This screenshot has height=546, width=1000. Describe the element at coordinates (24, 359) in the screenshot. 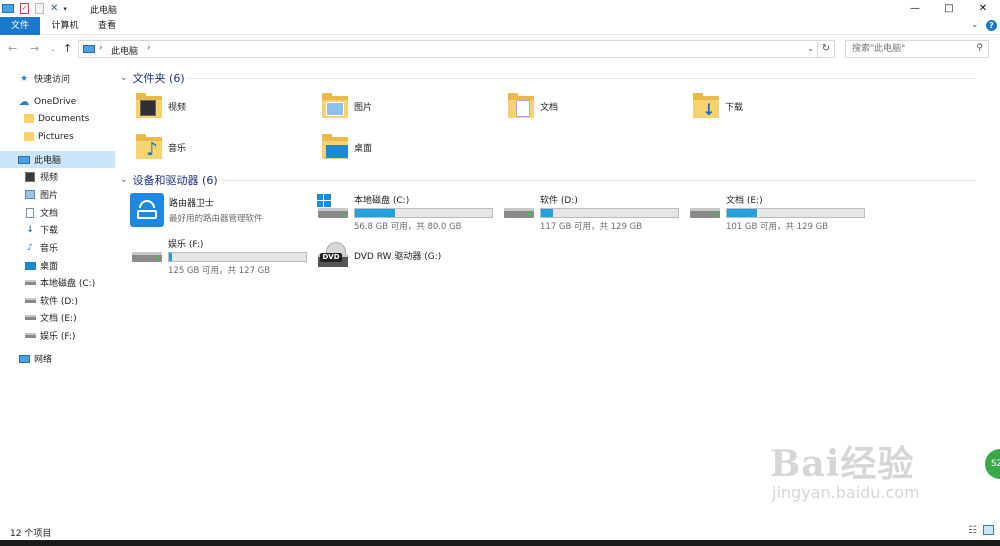

I see `network-icon` at that location.